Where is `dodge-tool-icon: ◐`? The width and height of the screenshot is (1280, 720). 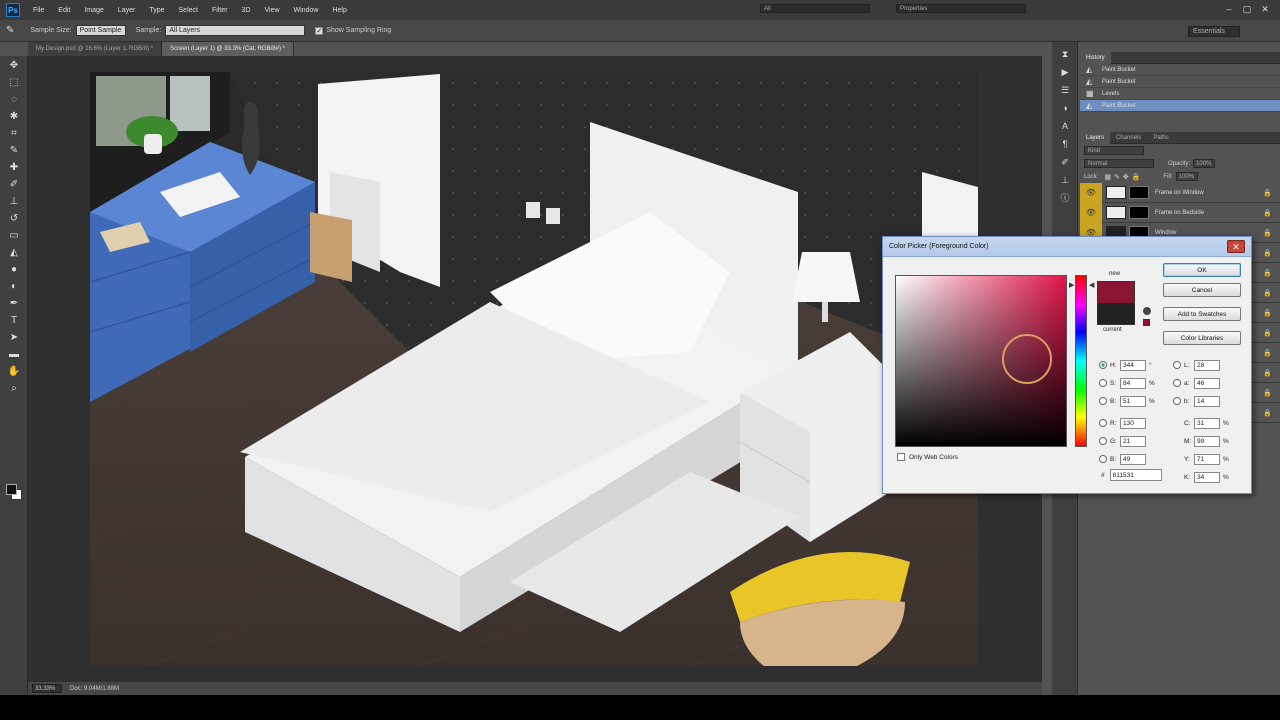
dodge-tool-icon: ◐ is located at coordinates (14, 287).